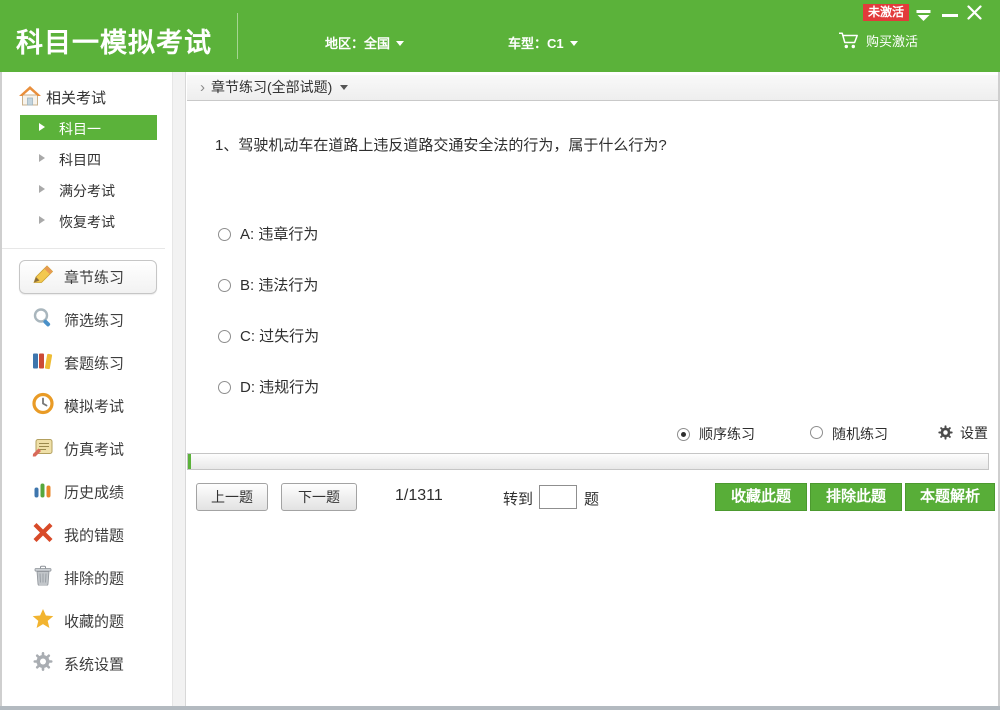 The height and width of the screenshot is (710, 1000). Describe the element at coordinates (43, 406) in the screenshot. I see `clock-icon` at that location.